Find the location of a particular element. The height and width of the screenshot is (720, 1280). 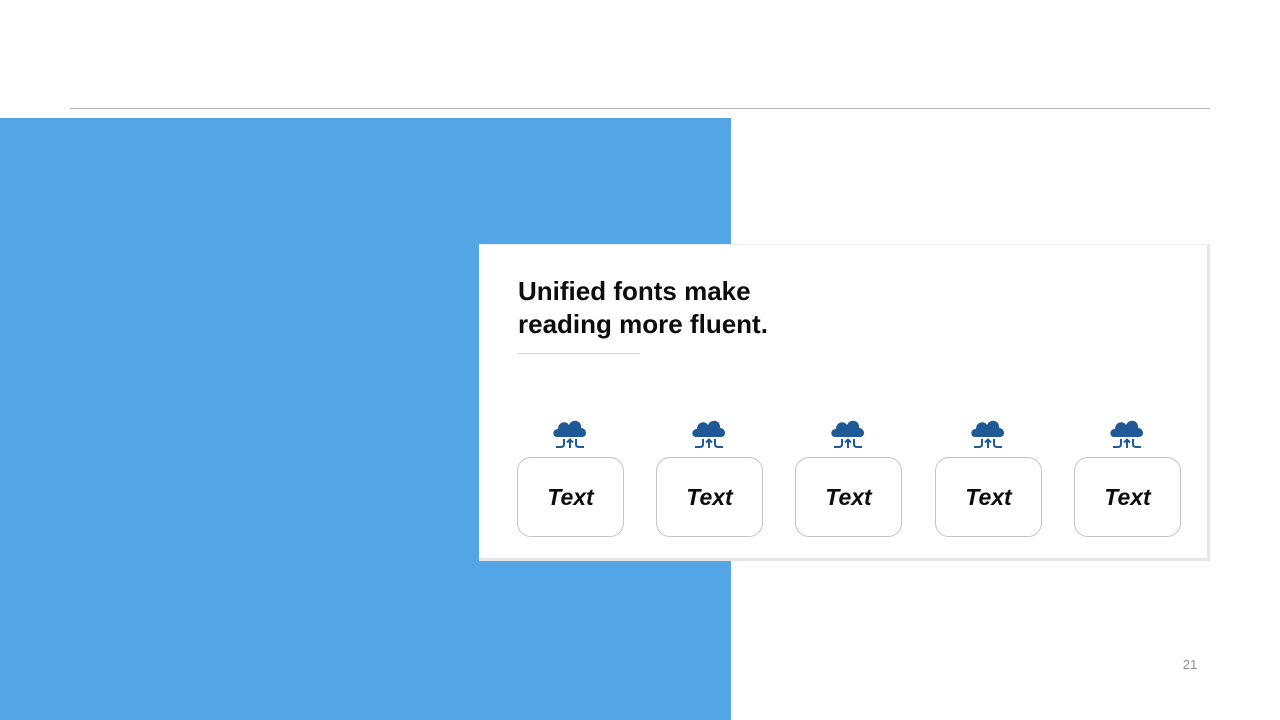

item-4: Text is located at coordinates (988, 478).